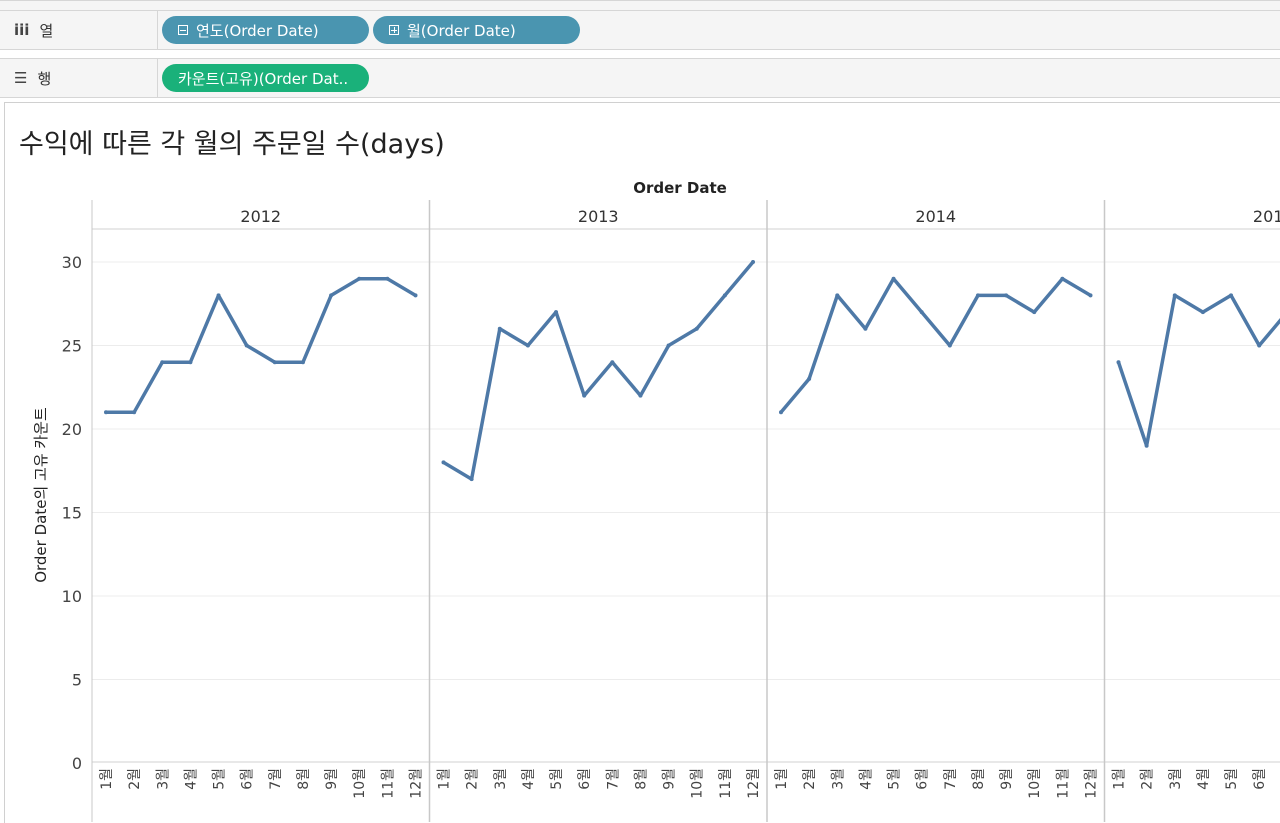  Describe the element at coordinates (72, 262) in the screenshot. I see `y-tick-label: 30` at that location.